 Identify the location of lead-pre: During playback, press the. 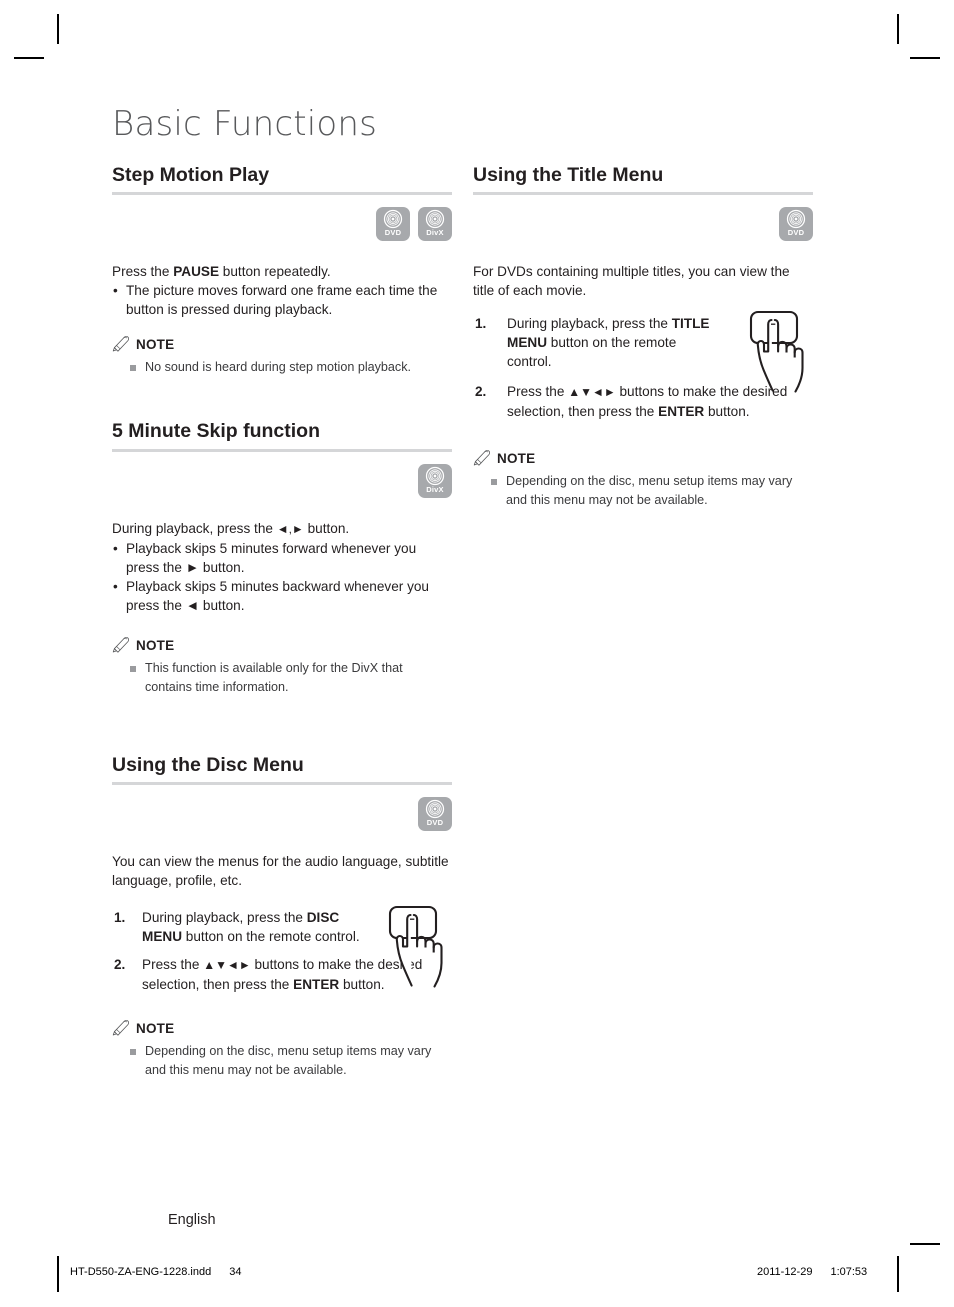
(194, 528).